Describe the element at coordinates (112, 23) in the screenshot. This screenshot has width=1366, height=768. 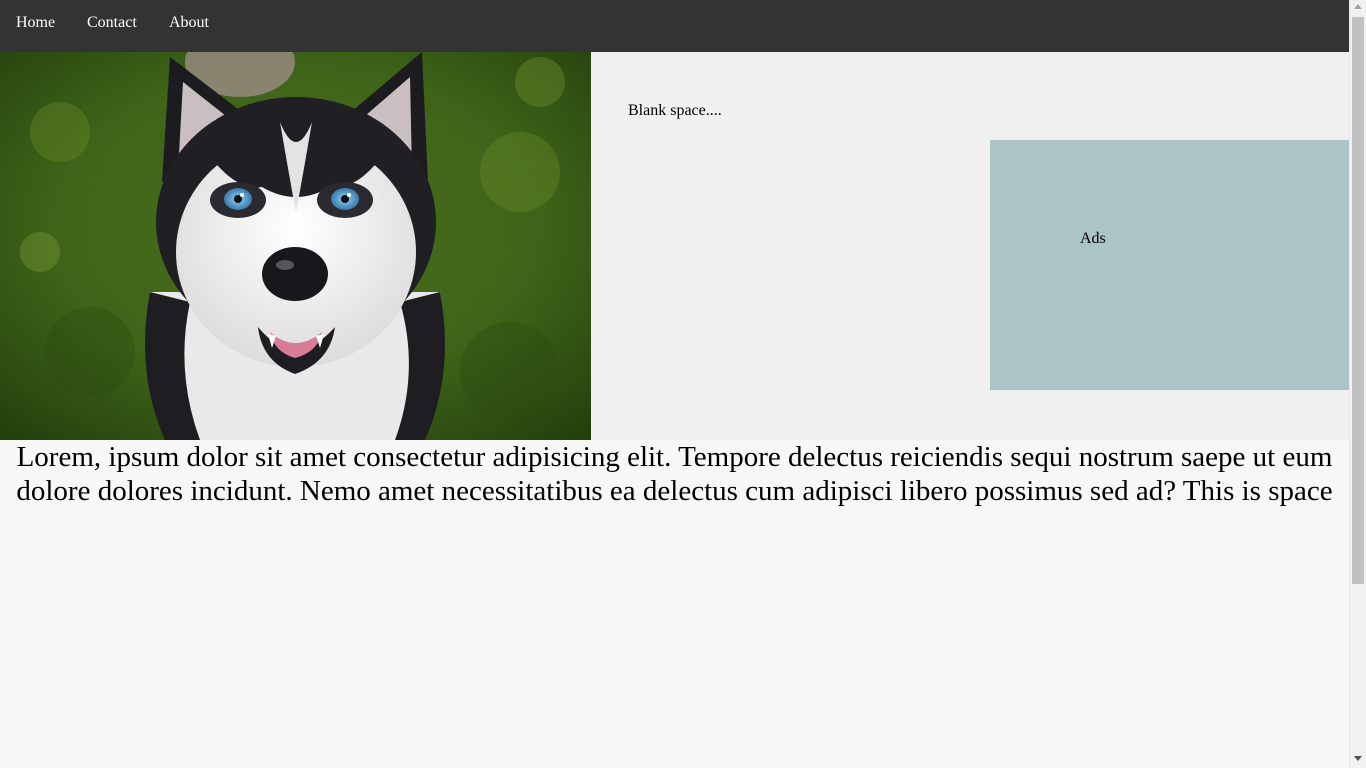
I see `nav-contact-link: Contact` at that location.